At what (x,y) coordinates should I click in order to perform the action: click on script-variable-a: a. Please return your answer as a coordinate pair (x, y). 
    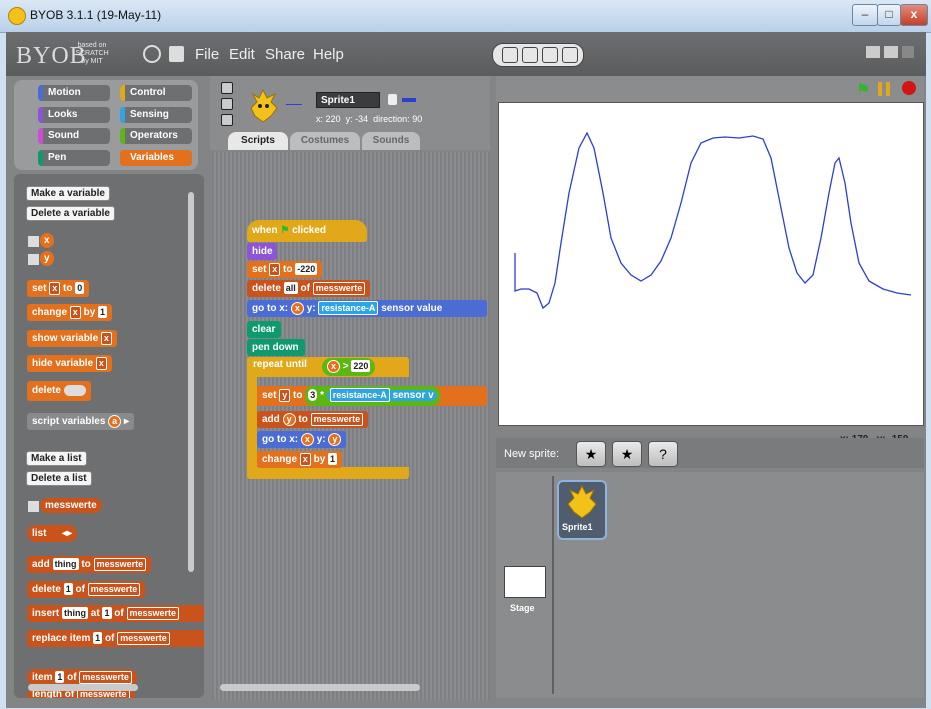
    Looking at the image, I should click on (115, 421).